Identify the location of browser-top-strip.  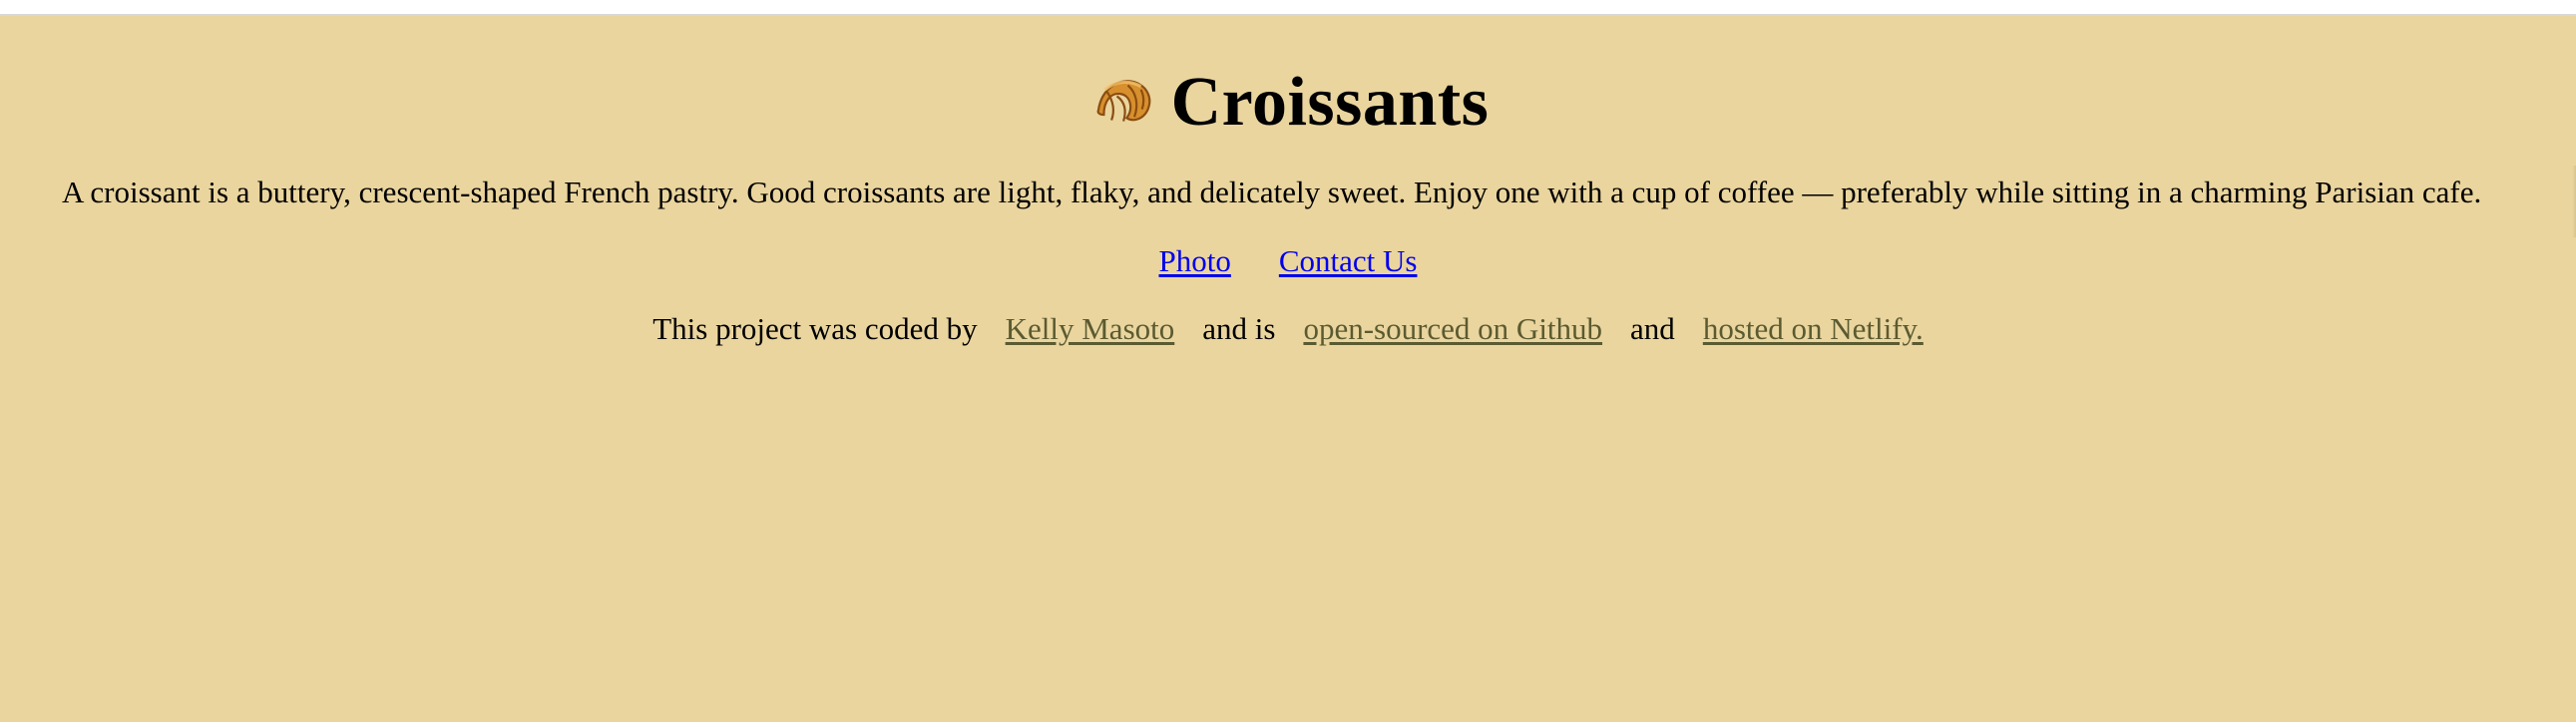
(1288, 8).